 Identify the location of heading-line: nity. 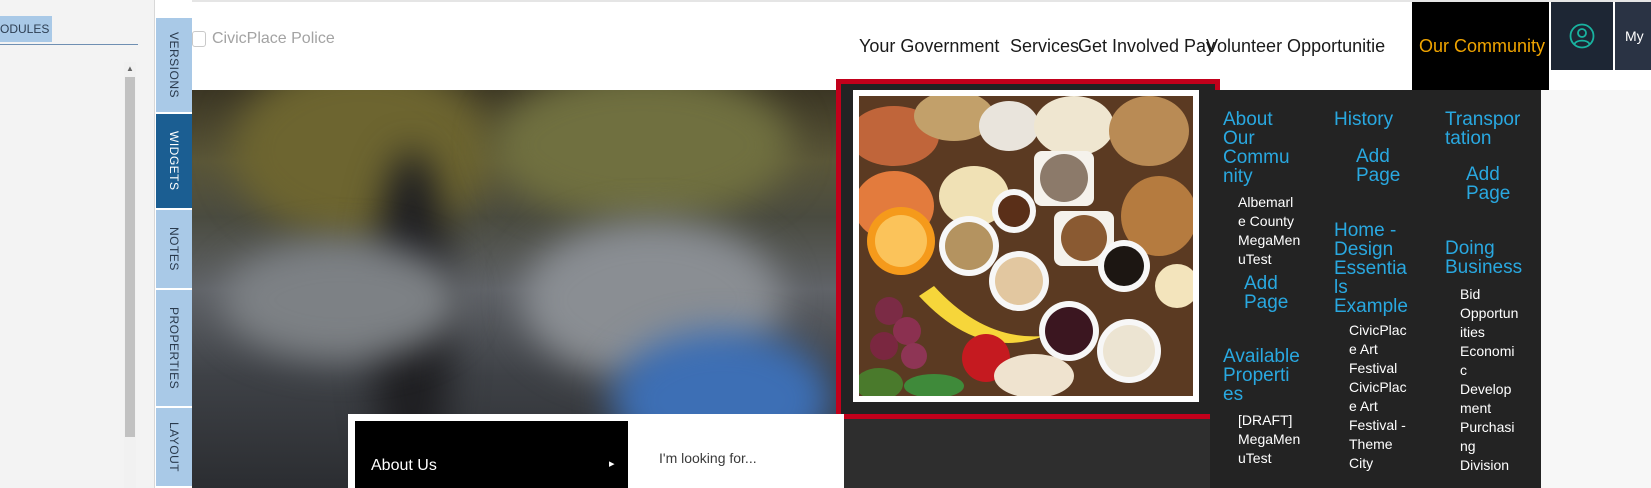
(1238, 176).